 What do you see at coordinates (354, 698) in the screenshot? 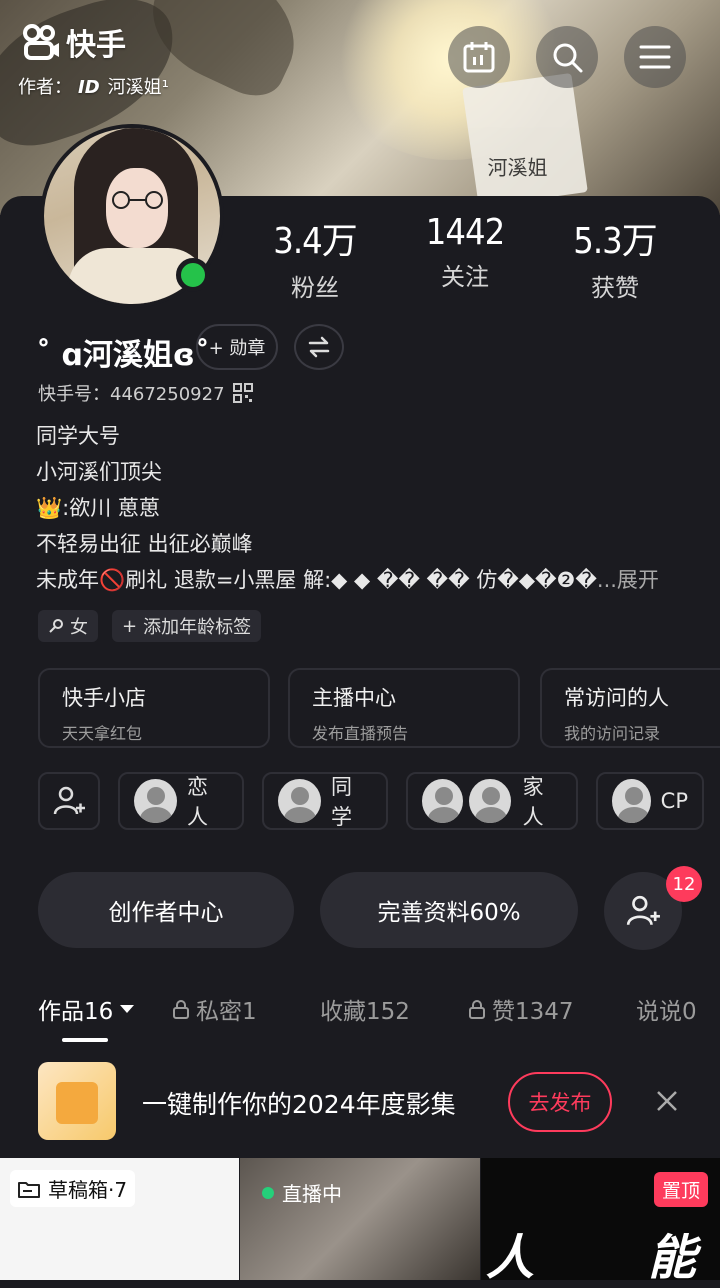
I see `service-title: 主播中心` at bounding box center [354, 698].